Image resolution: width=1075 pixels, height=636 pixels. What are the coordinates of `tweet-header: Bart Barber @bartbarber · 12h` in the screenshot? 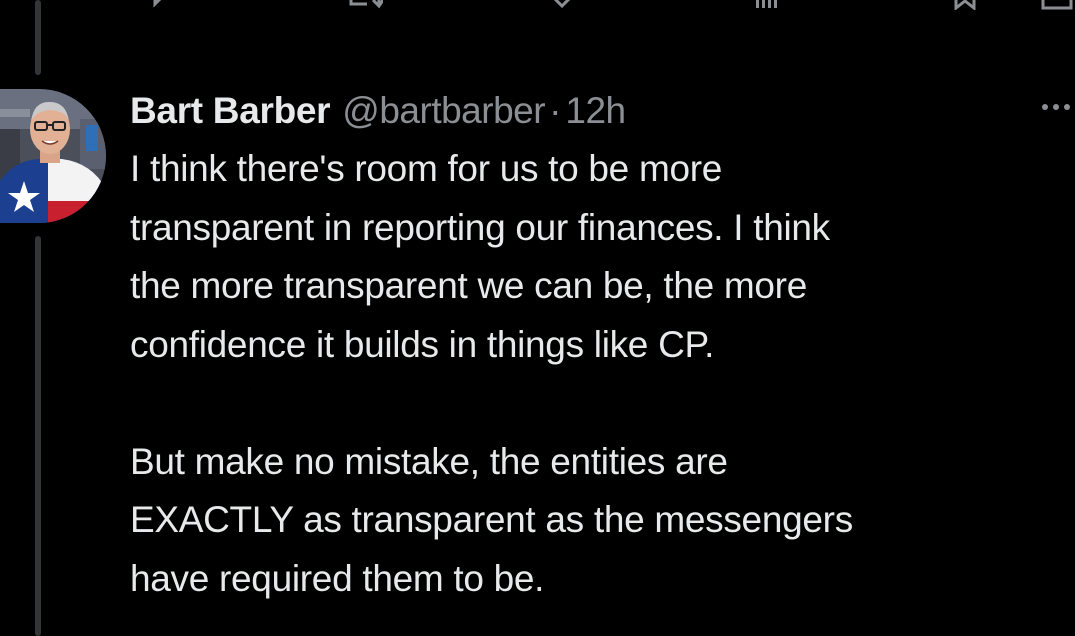 It's located at (378, 111).